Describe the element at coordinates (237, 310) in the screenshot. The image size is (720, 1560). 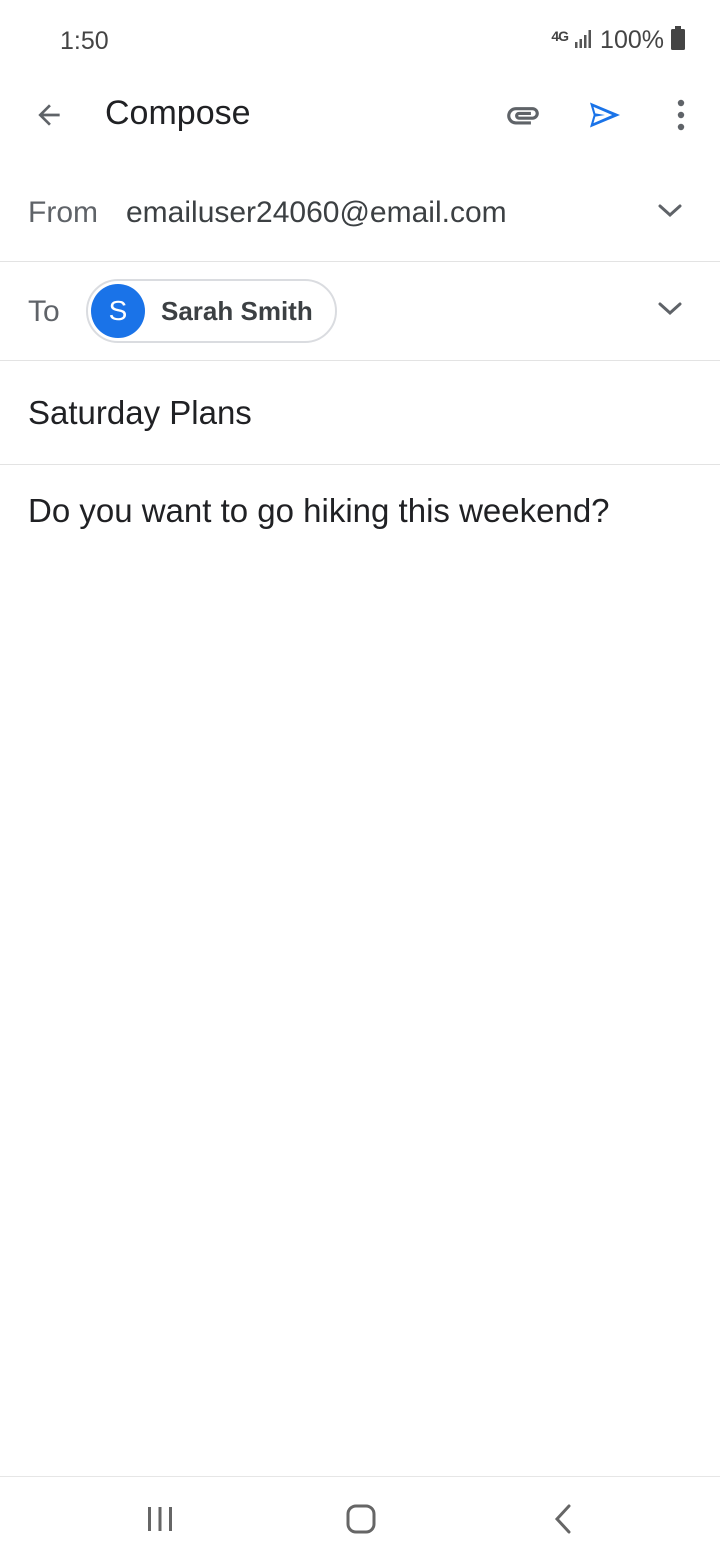
I see `recipient-name: Sarah Smith` at that location.